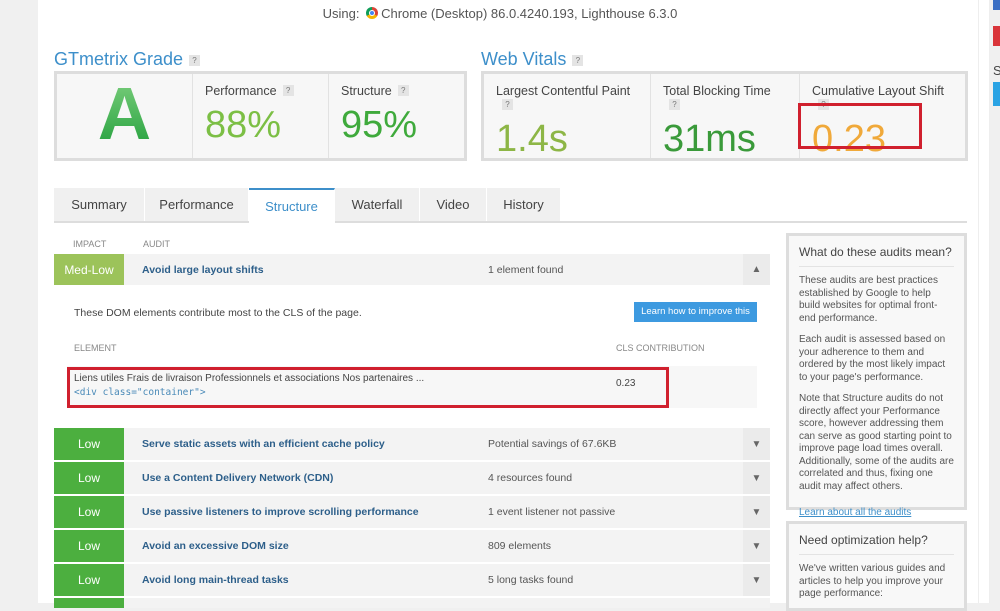  What do you see at coordinates (695, 312) in the screenshot?
I see `learn-improve-button: Learn how to improve this` at bounding box center [695, 312].